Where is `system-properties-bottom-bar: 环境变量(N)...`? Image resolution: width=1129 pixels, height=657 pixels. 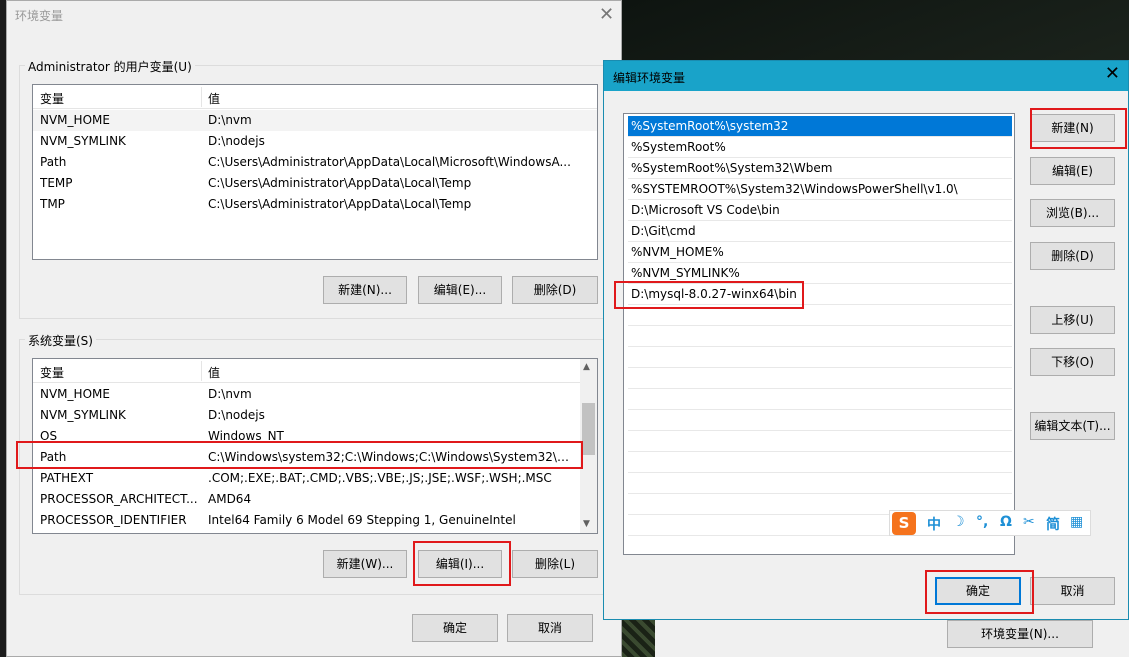
system-properties-bottom-bar: 环境变量(N)... is located at coordinates (892, 638).